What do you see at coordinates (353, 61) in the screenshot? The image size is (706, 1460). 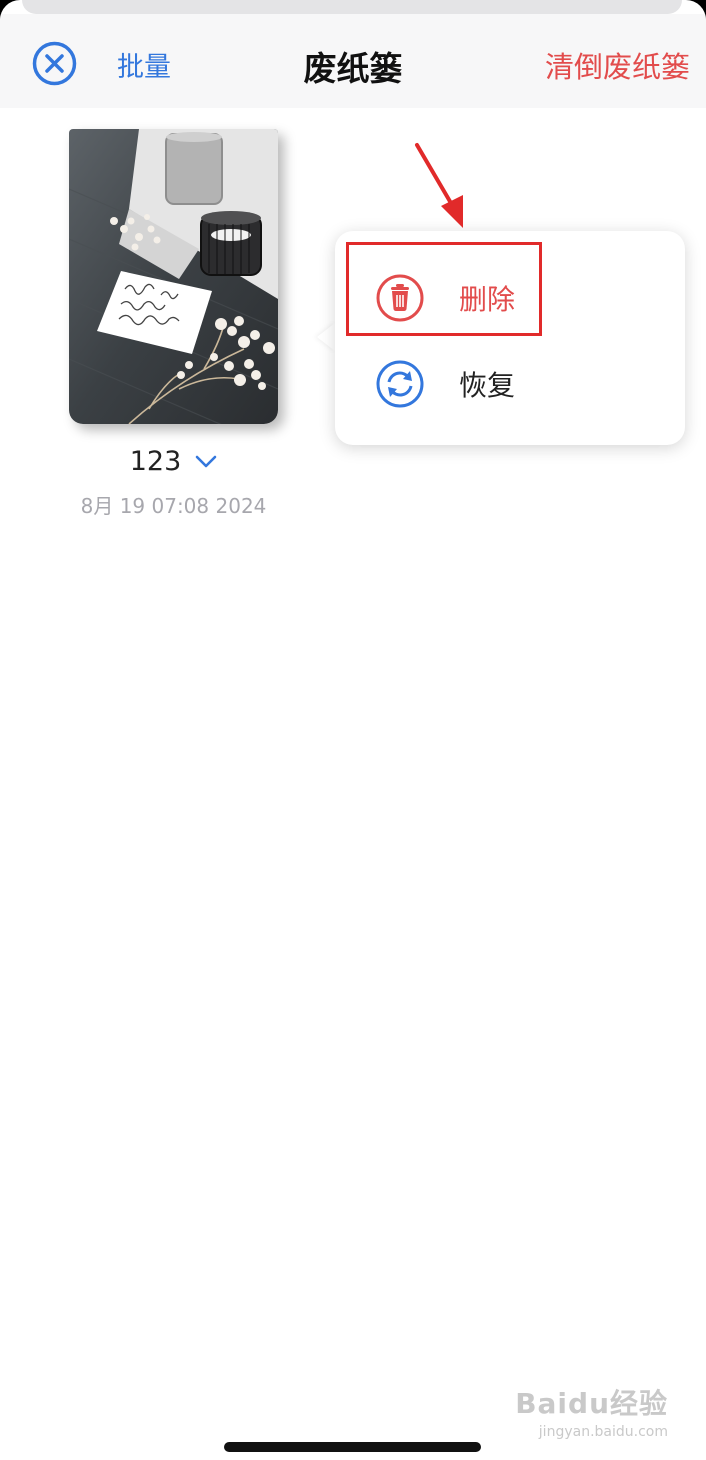 I see `navigation-bar: 批量 废纸篓 清倒废纸篓` at bounding box center [353, 61].